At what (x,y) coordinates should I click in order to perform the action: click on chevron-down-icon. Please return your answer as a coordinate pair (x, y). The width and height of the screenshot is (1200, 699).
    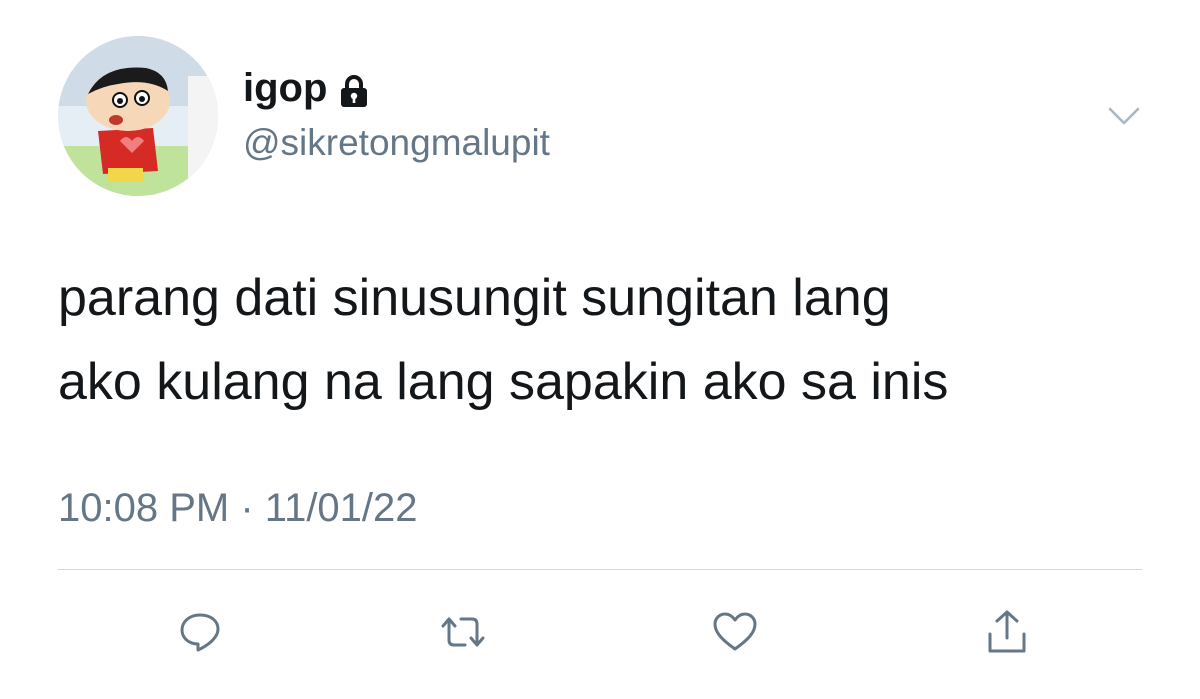
    Looking at the image, I should click on (1124, 116).